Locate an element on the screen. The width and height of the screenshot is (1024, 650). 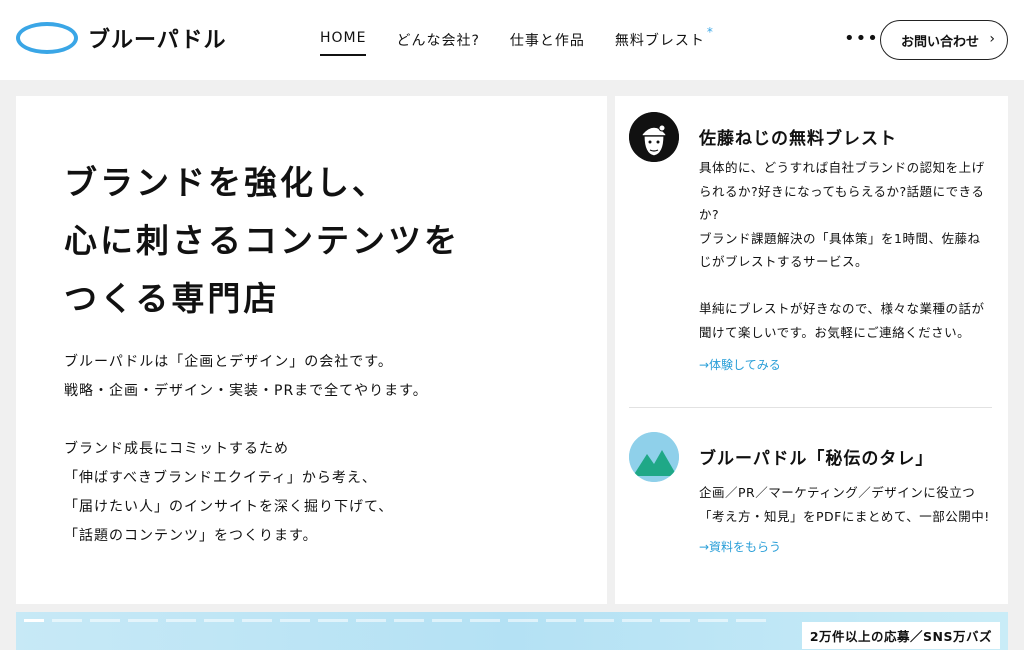
hero-body-line: 「伸ばすべきブランドエクイティ」から考え、 is located at coordinates (220, 478).